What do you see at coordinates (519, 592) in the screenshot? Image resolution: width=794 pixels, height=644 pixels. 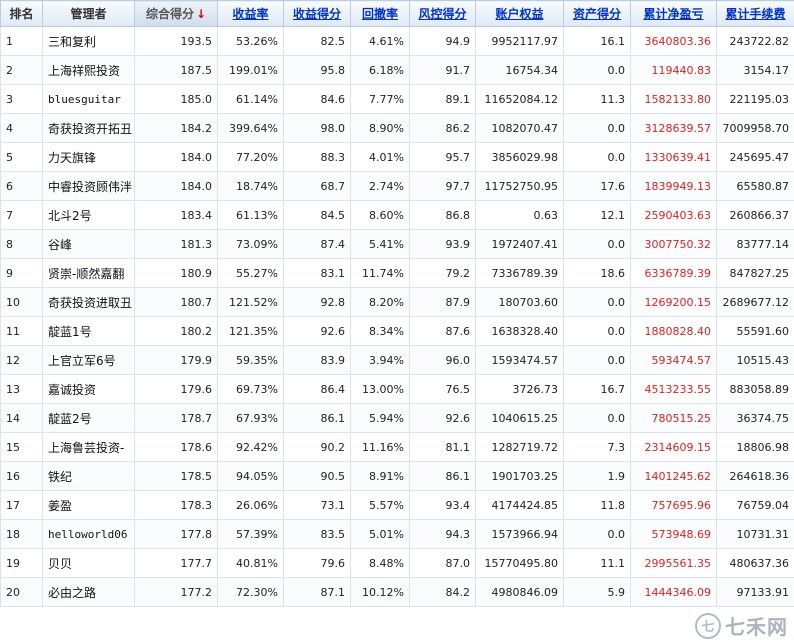 I see `equity-cell: 4980846.09` at bounding box center [519, 592].